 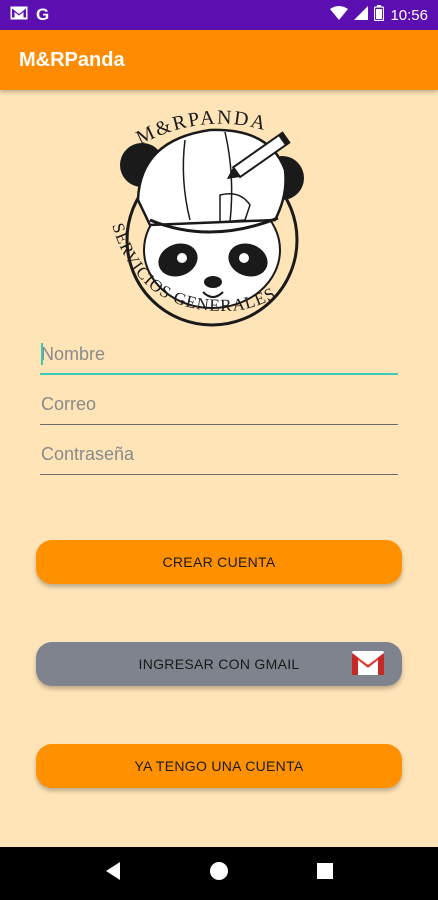 I want to click on app-bar: M&RPanda, so click(x=219, y=60).